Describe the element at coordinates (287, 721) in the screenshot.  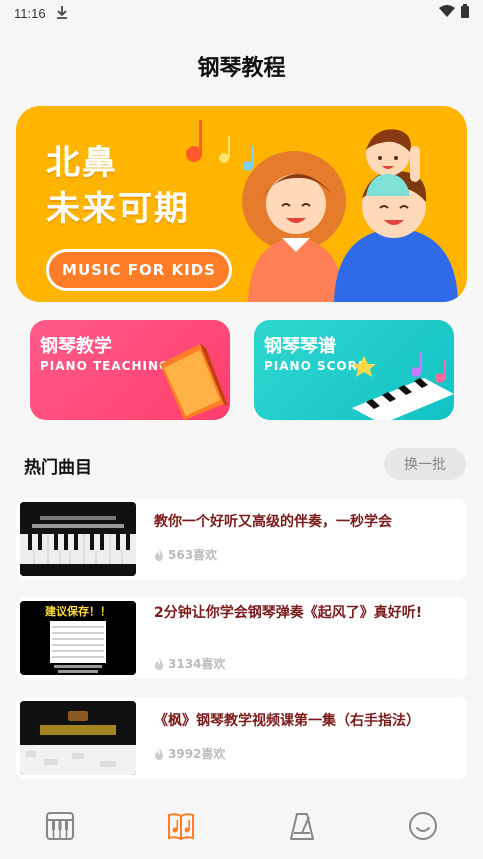
I see `song-title: 《枫》钢琴教学视频课第一集（右手指法）` at that location.